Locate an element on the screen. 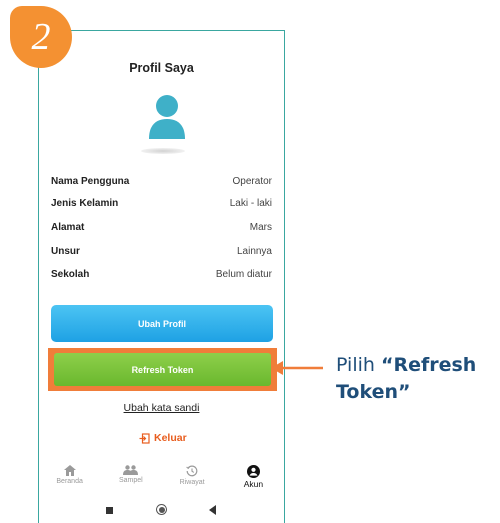 This screenshot has width=500, height=523. logout-label: Keluar is located at coordinates (170, 438).